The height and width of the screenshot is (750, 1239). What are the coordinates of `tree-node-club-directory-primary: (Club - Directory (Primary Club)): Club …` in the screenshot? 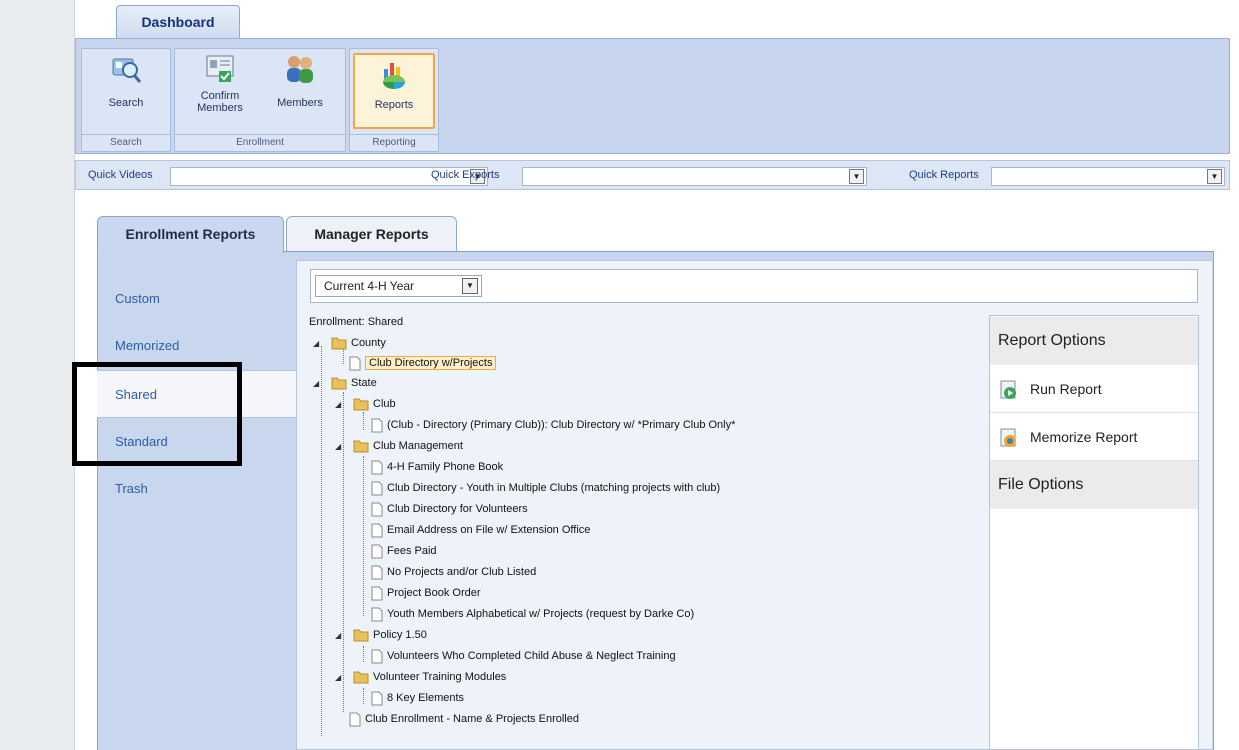 It's located at (553, 425).